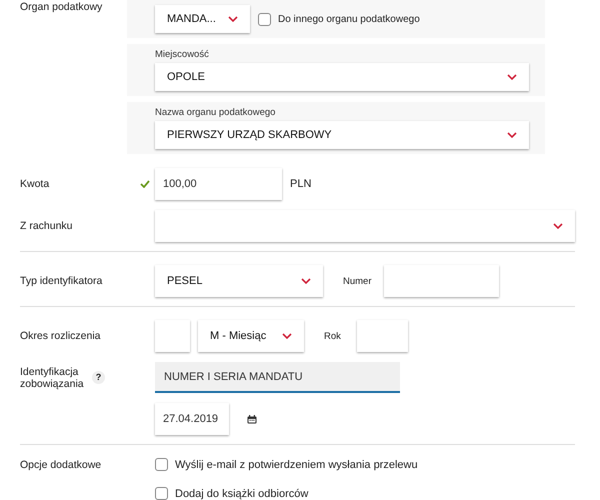 This screenshot has height=500, width=600. Describe the element at coordinates (61, 7) in the screenshot. I see `field-label: Organ podatkowy` at that location.